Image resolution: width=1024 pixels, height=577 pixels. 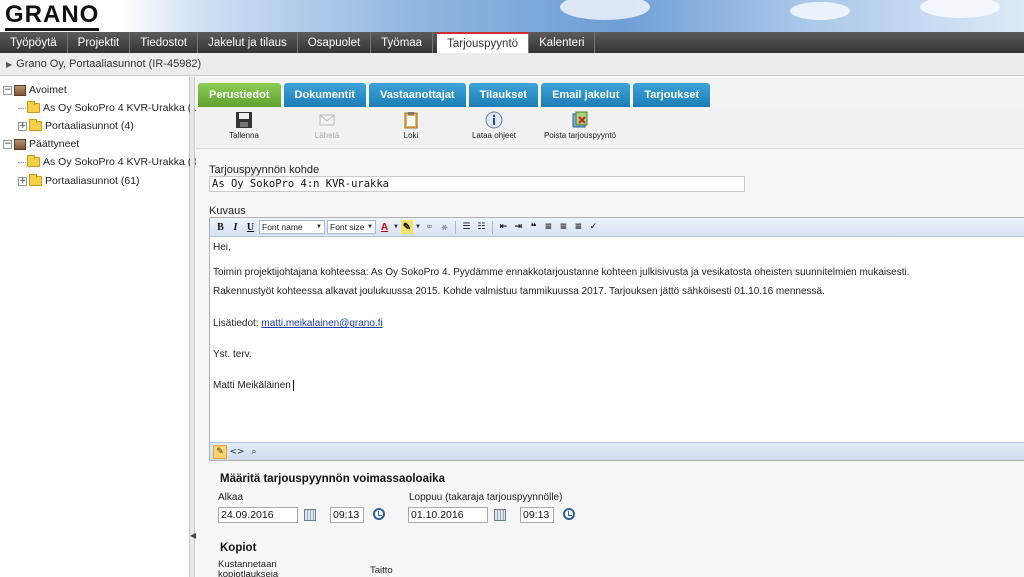 What do you see at coordinates (35, 90) in the screenshot?
I see `tree-node-open: − Avoimet` at bounding box center [35, 90].